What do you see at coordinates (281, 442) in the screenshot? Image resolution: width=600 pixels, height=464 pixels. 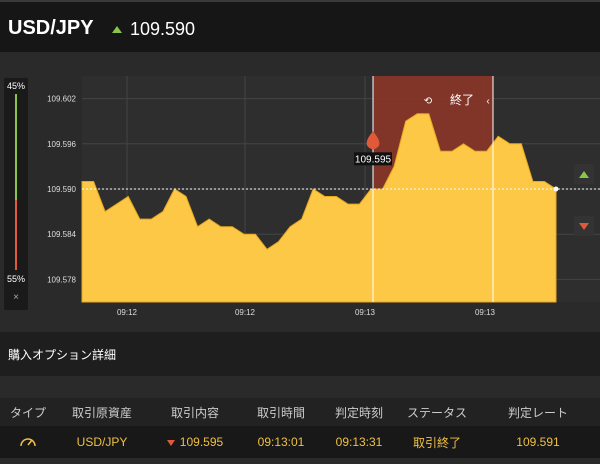 I see `trade-time-cell: 09:13:01` at bounding box center [281, 442].